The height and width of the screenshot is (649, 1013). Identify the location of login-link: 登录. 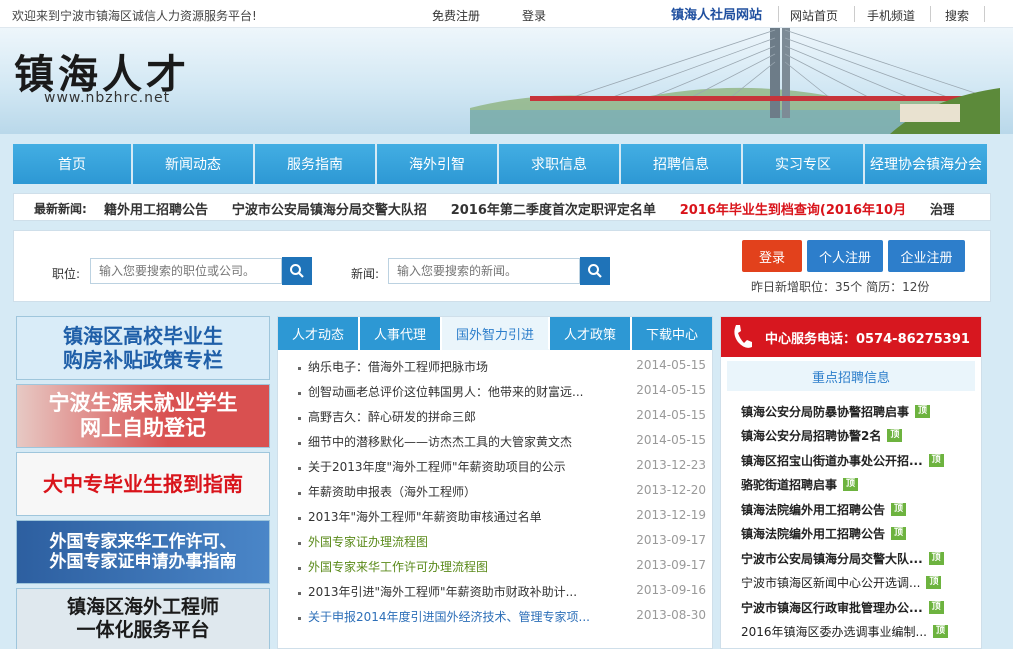
(534, 15).